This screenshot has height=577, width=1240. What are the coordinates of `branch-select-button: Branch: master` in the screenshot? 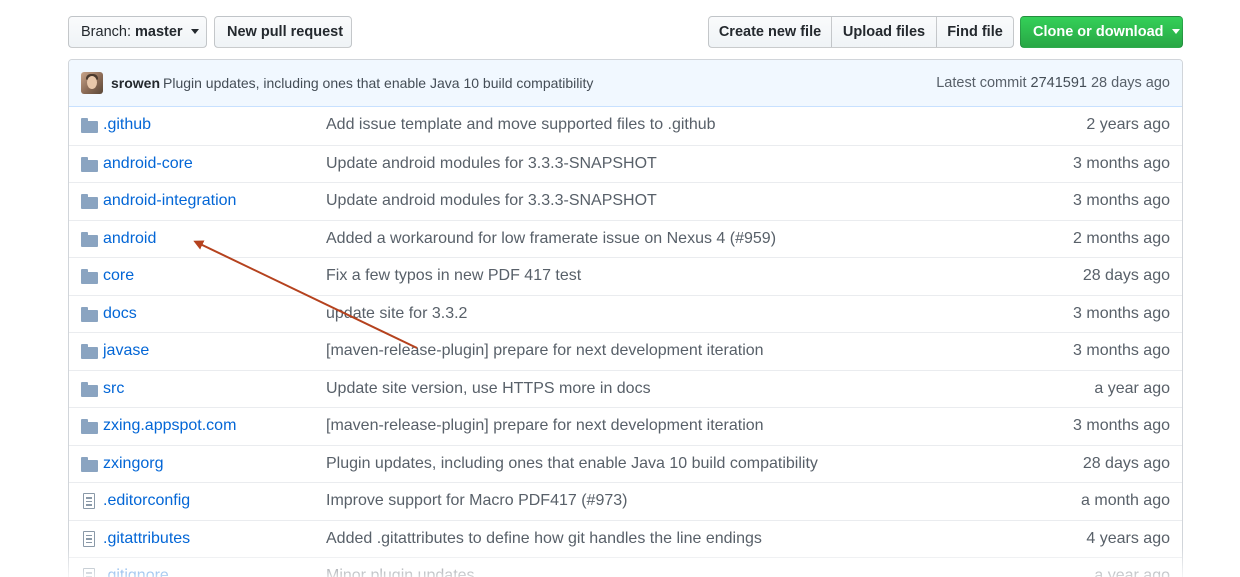 It's located at (137, 32).